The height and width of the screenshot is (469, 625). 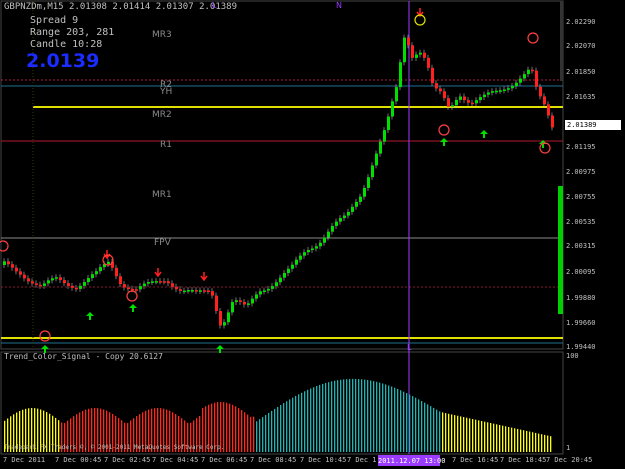 I want to click on time-axis-label: 7 Dec 20:45, so click(x=569, y=460).